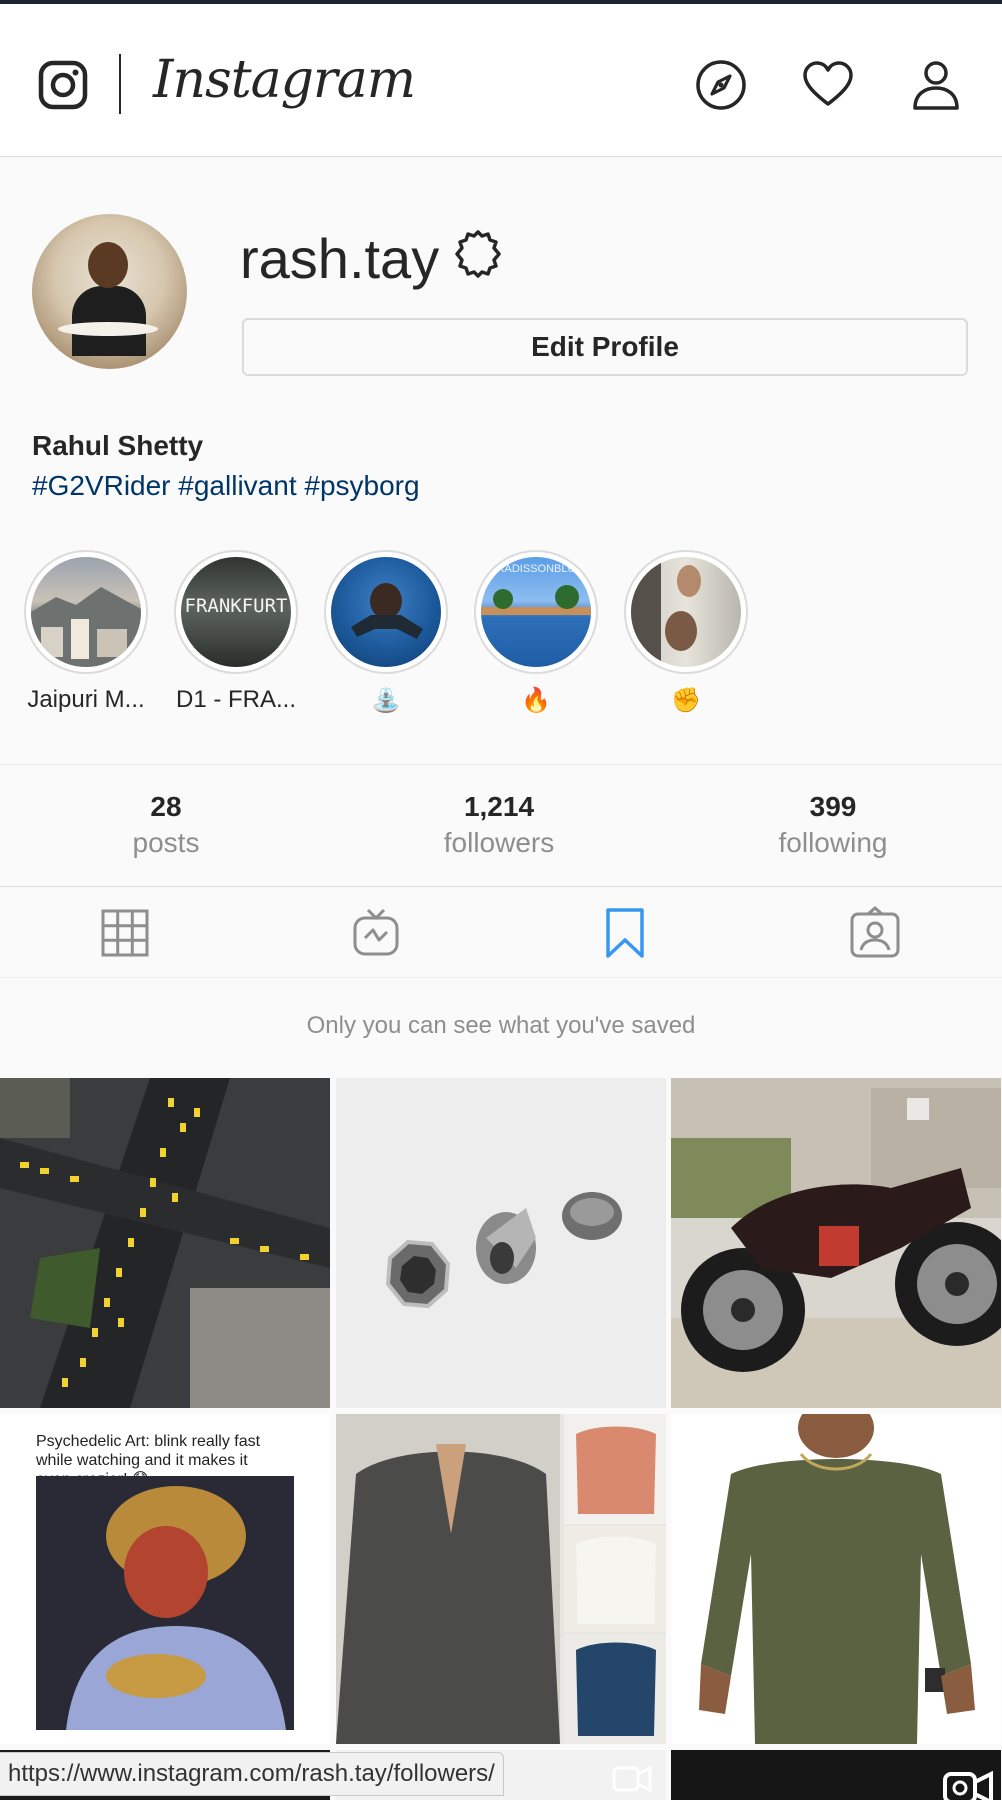  I want to click on followers-label: followers, so click(499, 842).